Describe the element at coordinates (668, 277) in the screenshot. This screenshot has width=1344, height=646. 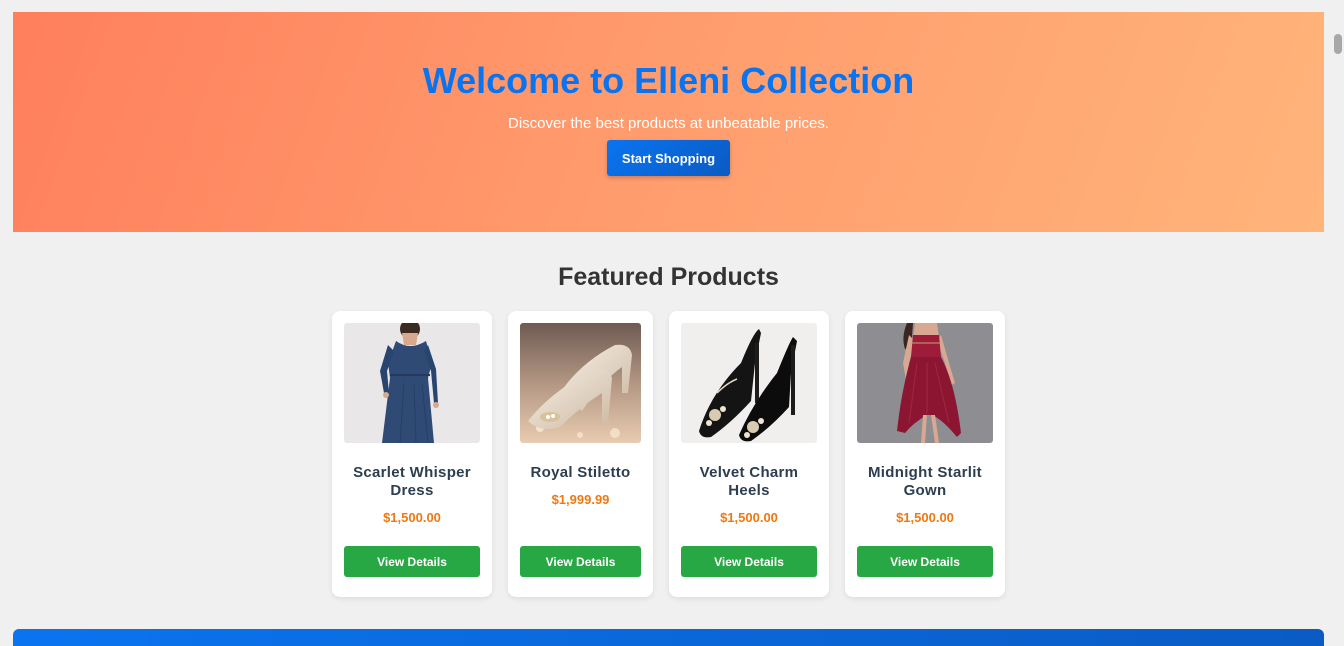
I see `featured-products-heading: Featured Products` at that location.